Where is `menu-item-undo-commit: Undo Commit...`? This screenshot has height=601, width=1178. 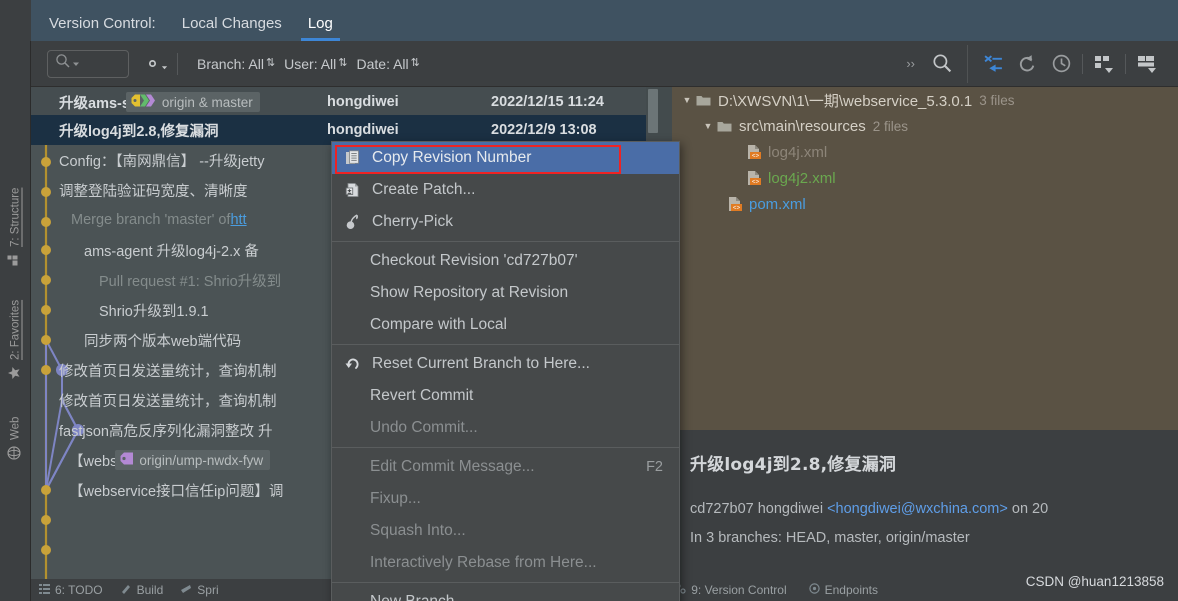
menu-item-undo-commit: Undo Commit... is located at coordinates (505, 428).